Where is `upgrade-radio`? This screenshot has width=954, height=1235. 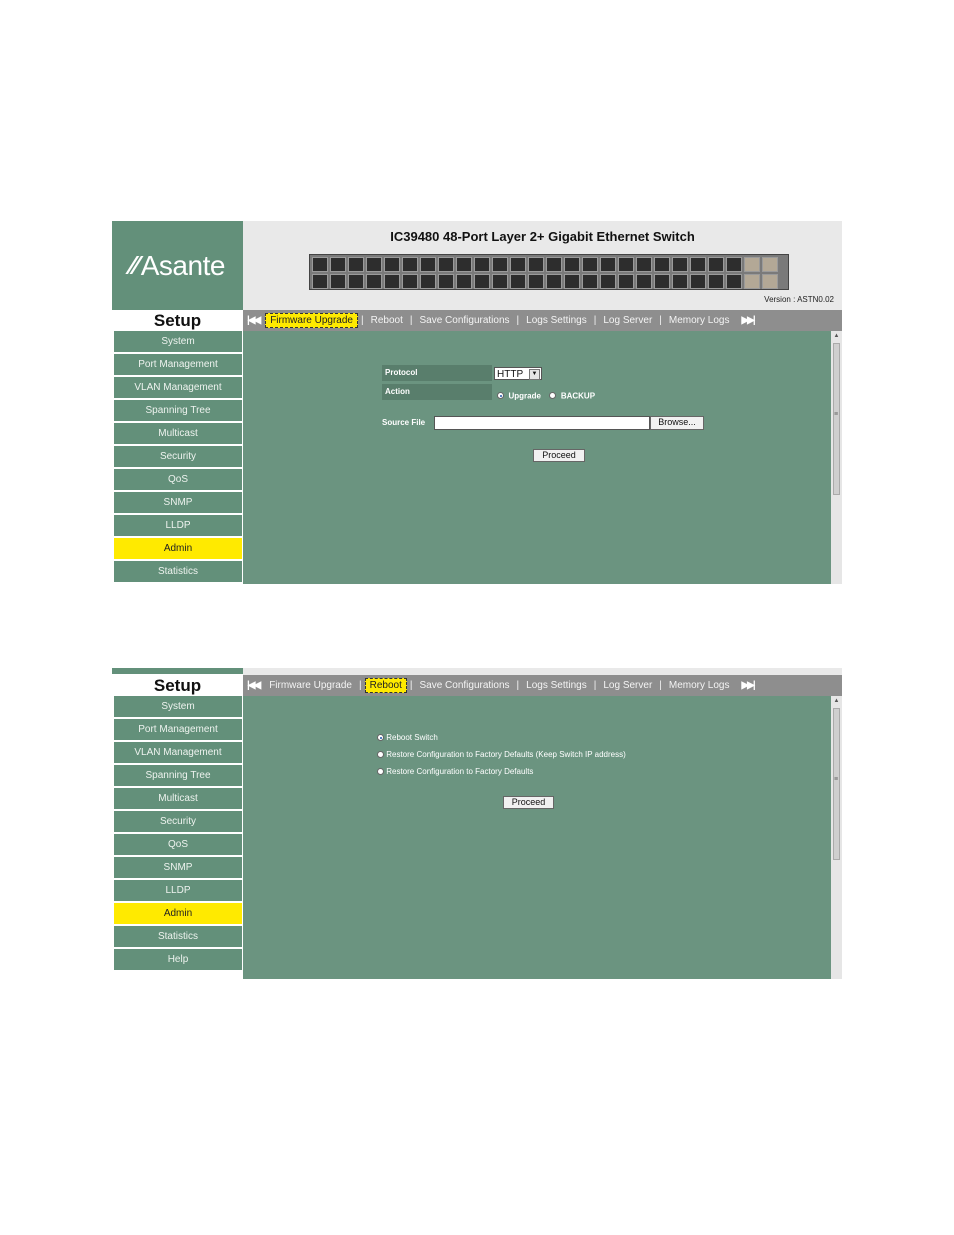 upgrade-radio is located at coordinates (500, 396).